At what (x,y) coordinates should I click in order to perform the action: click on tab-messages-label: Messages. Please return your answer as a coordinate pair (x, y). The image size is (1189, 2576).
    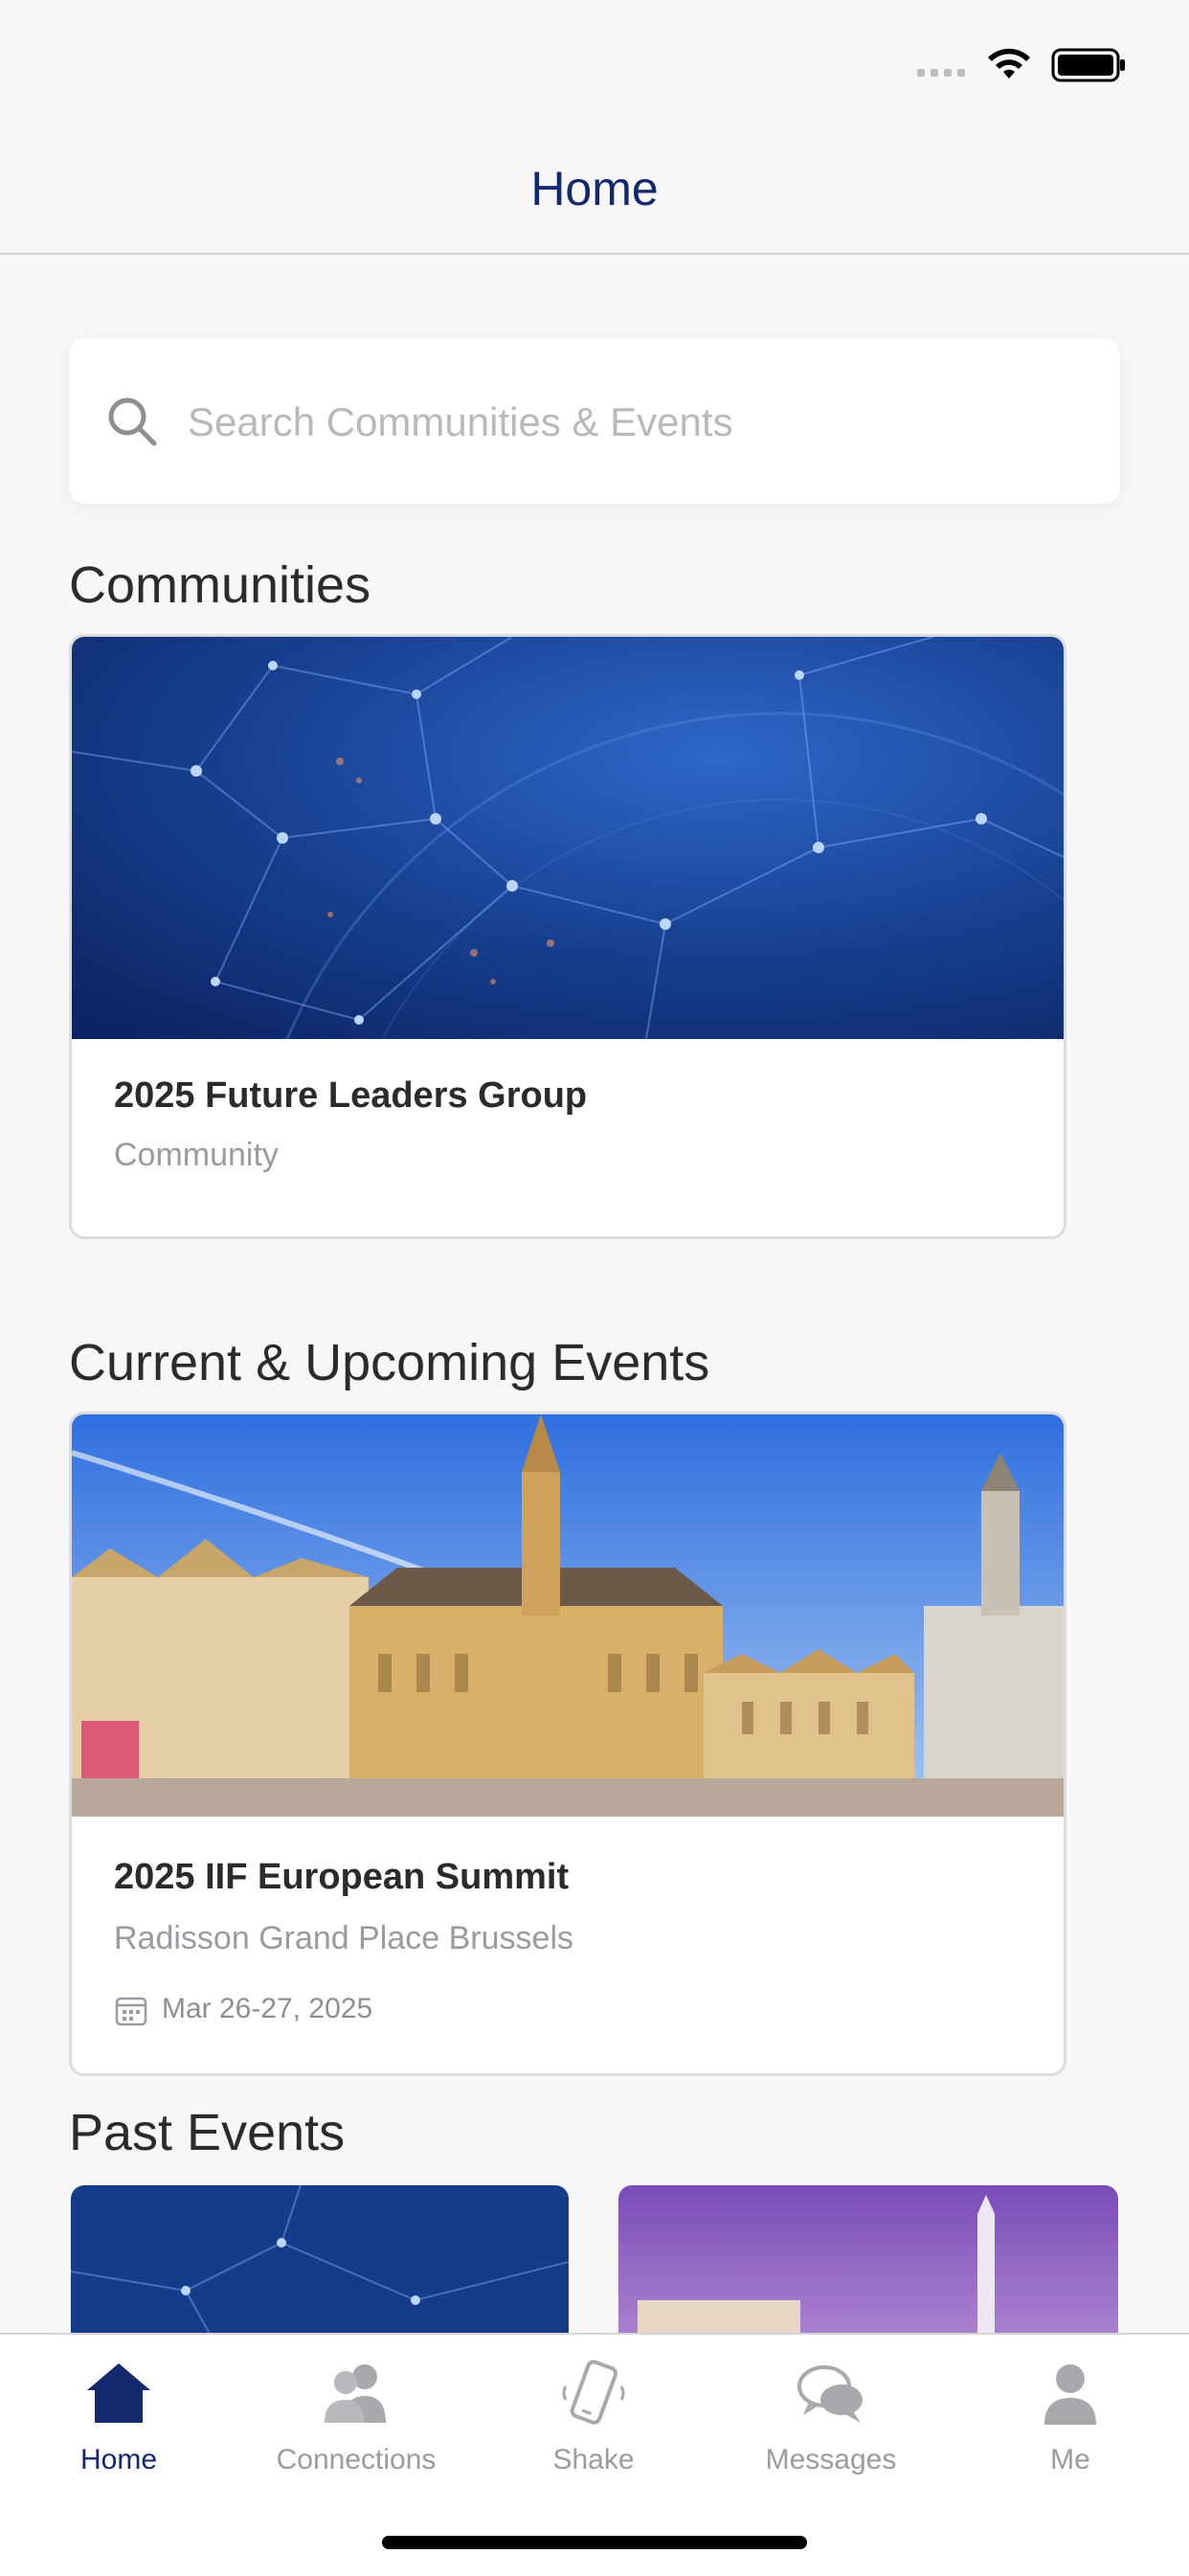
    Looking at the image, I should click on (831, 2459).